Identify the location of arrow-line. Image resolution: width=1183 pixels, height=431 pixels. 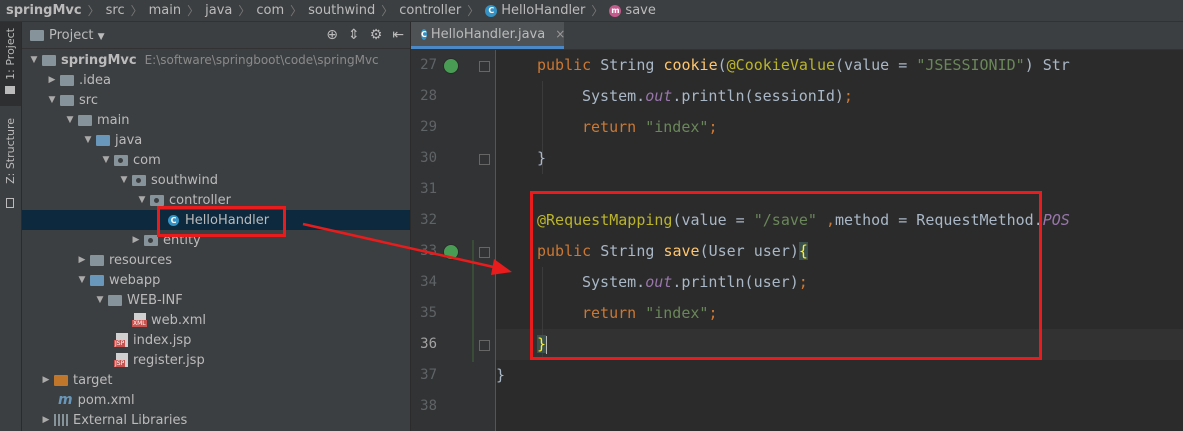
(400, 246).